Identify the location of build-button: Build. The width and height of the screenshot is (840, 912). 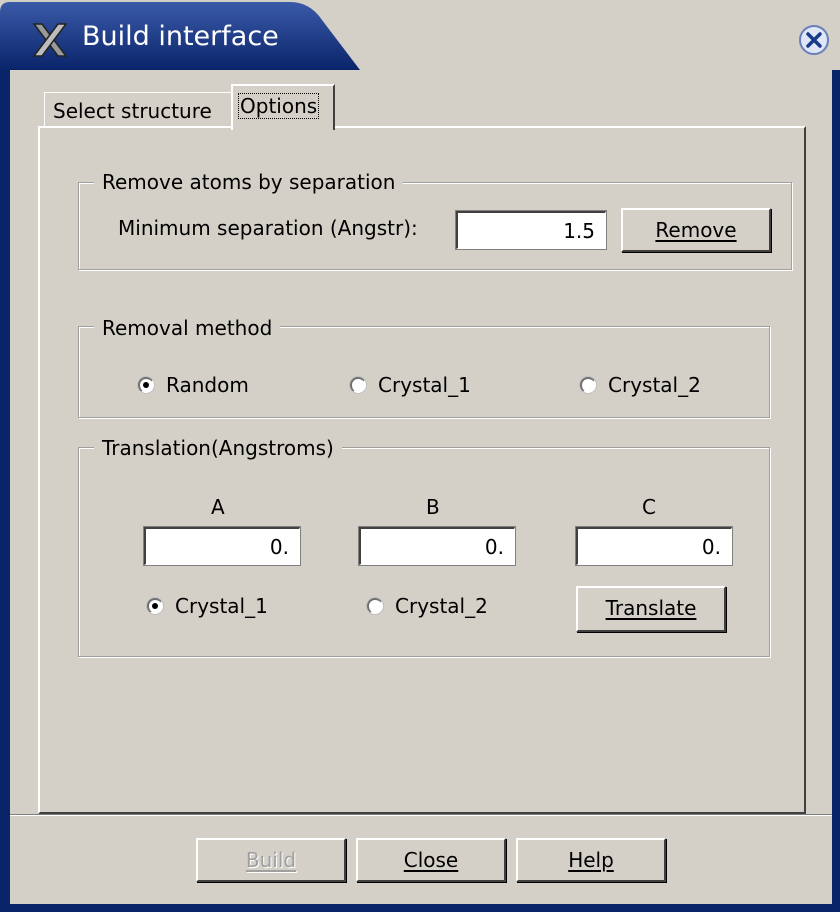
(271, 860).